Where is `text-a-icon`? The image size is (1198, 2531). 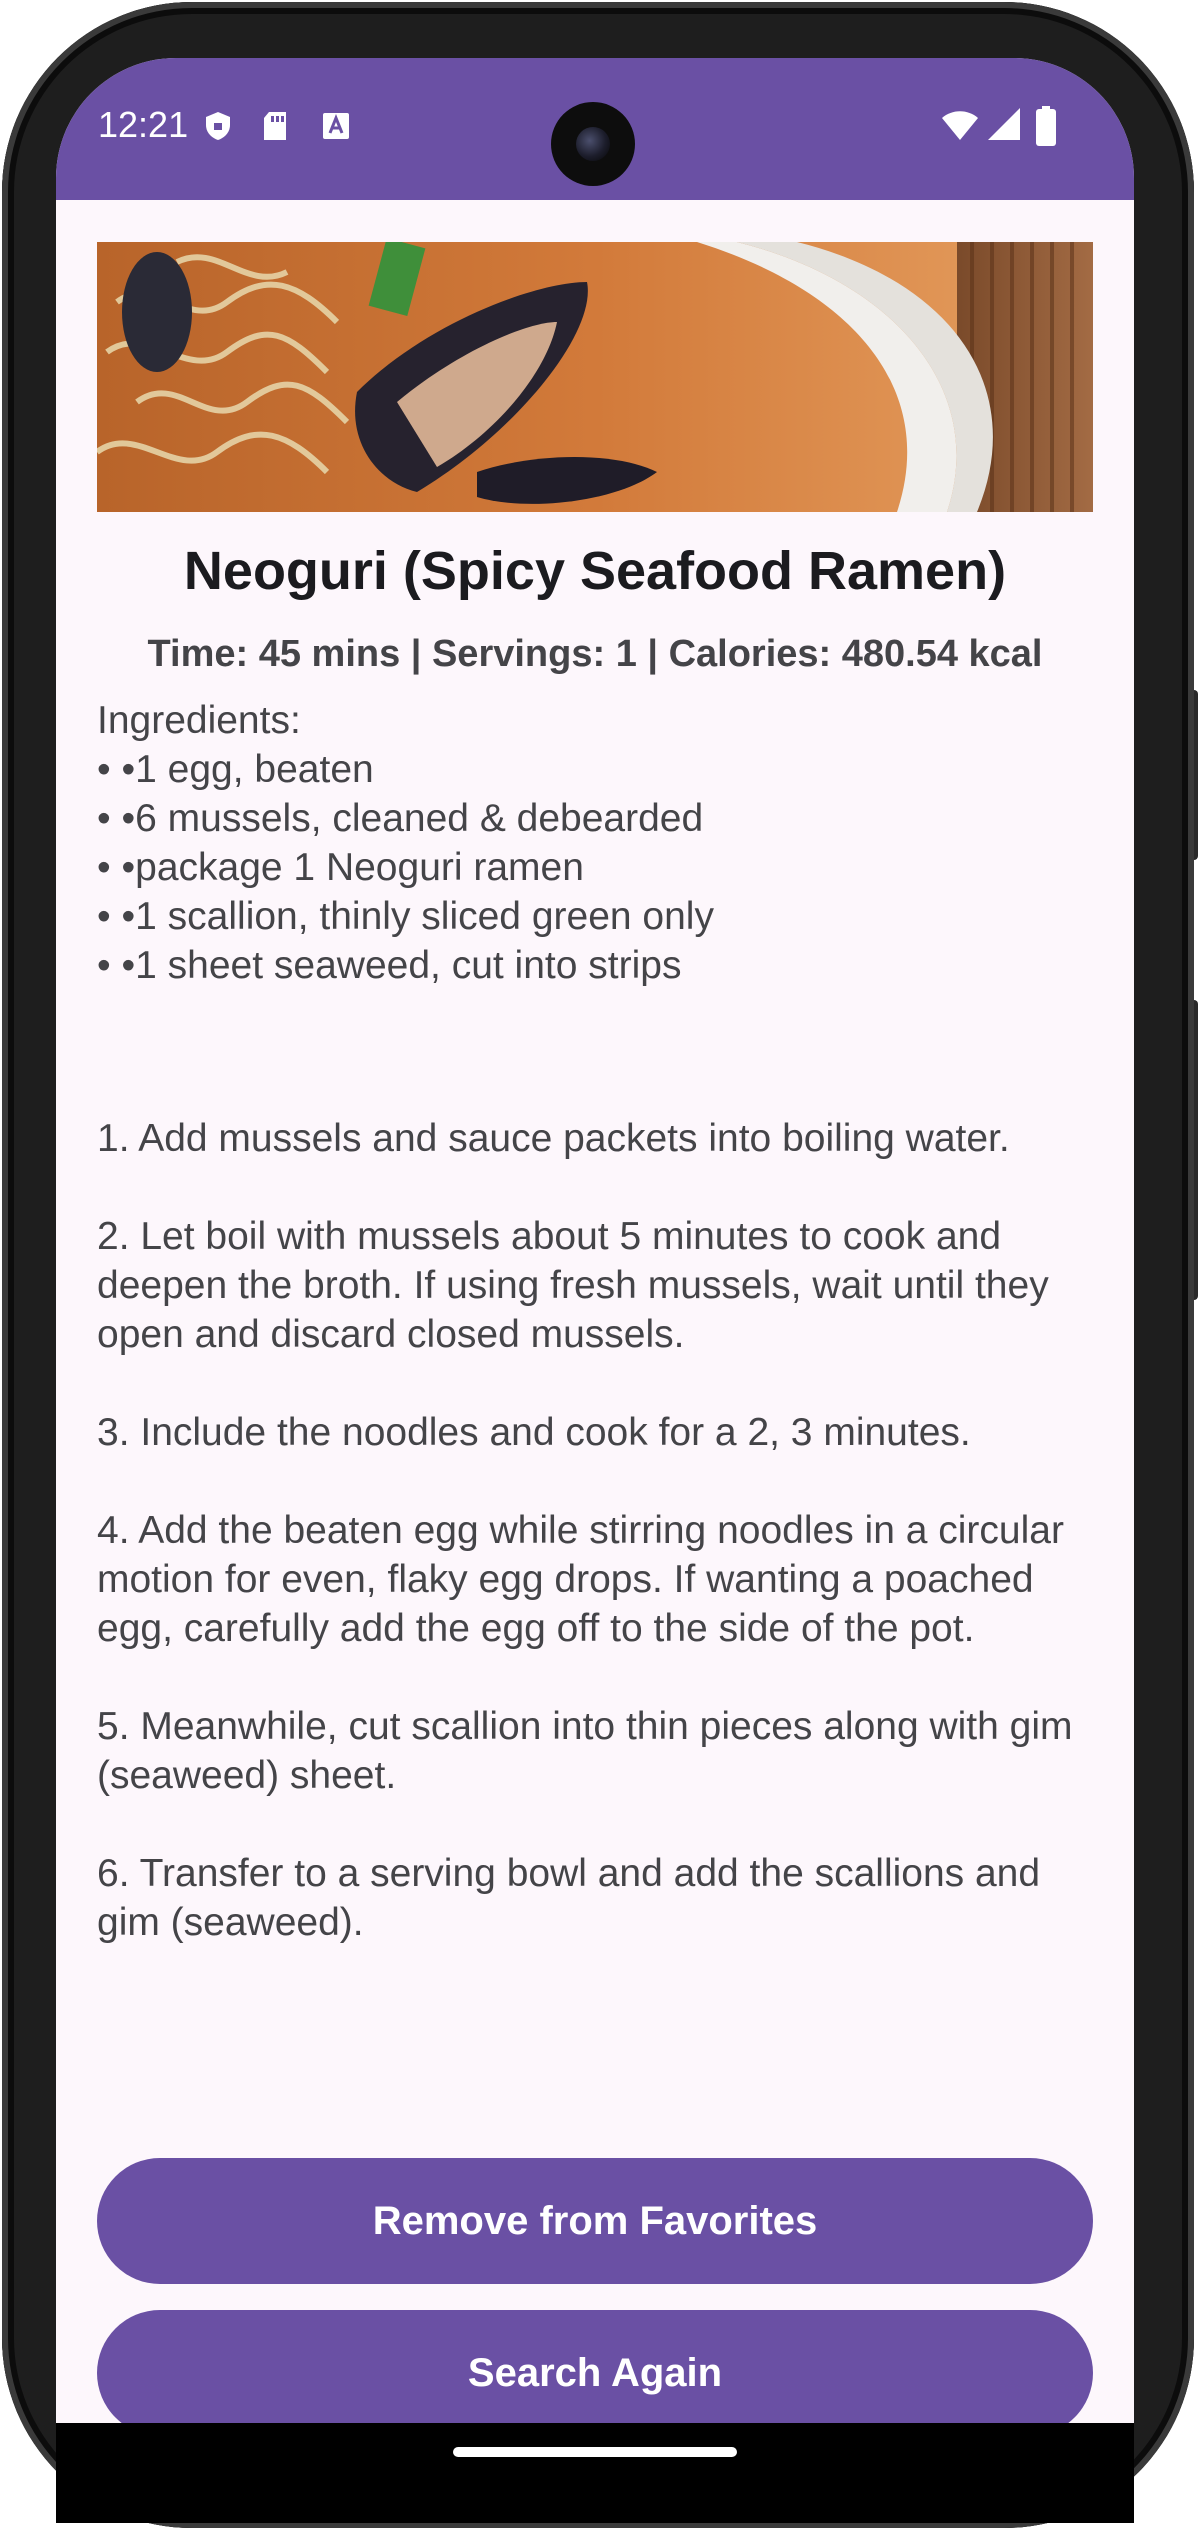 text-a-icon is located at coordinates (336, 126).